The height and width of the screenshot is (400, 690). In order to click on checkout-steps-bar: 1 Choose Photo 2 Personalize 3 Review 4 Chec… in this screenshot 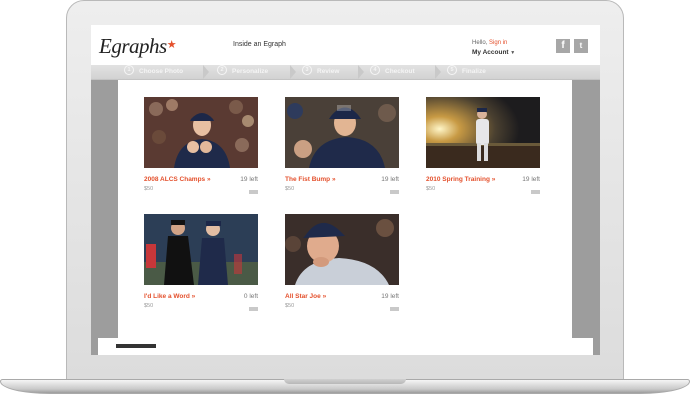, I will do `click(345, 72)`.